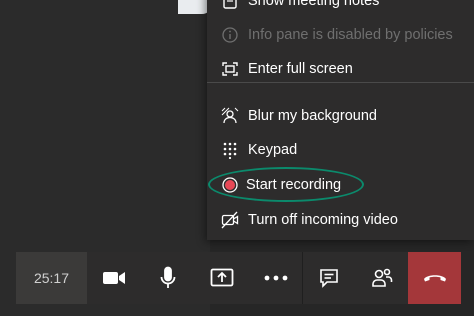 This screenshot has height=316, width=474. I want to click on menu-item-enter-full-screen: Enter full screen, so click(340, 69).